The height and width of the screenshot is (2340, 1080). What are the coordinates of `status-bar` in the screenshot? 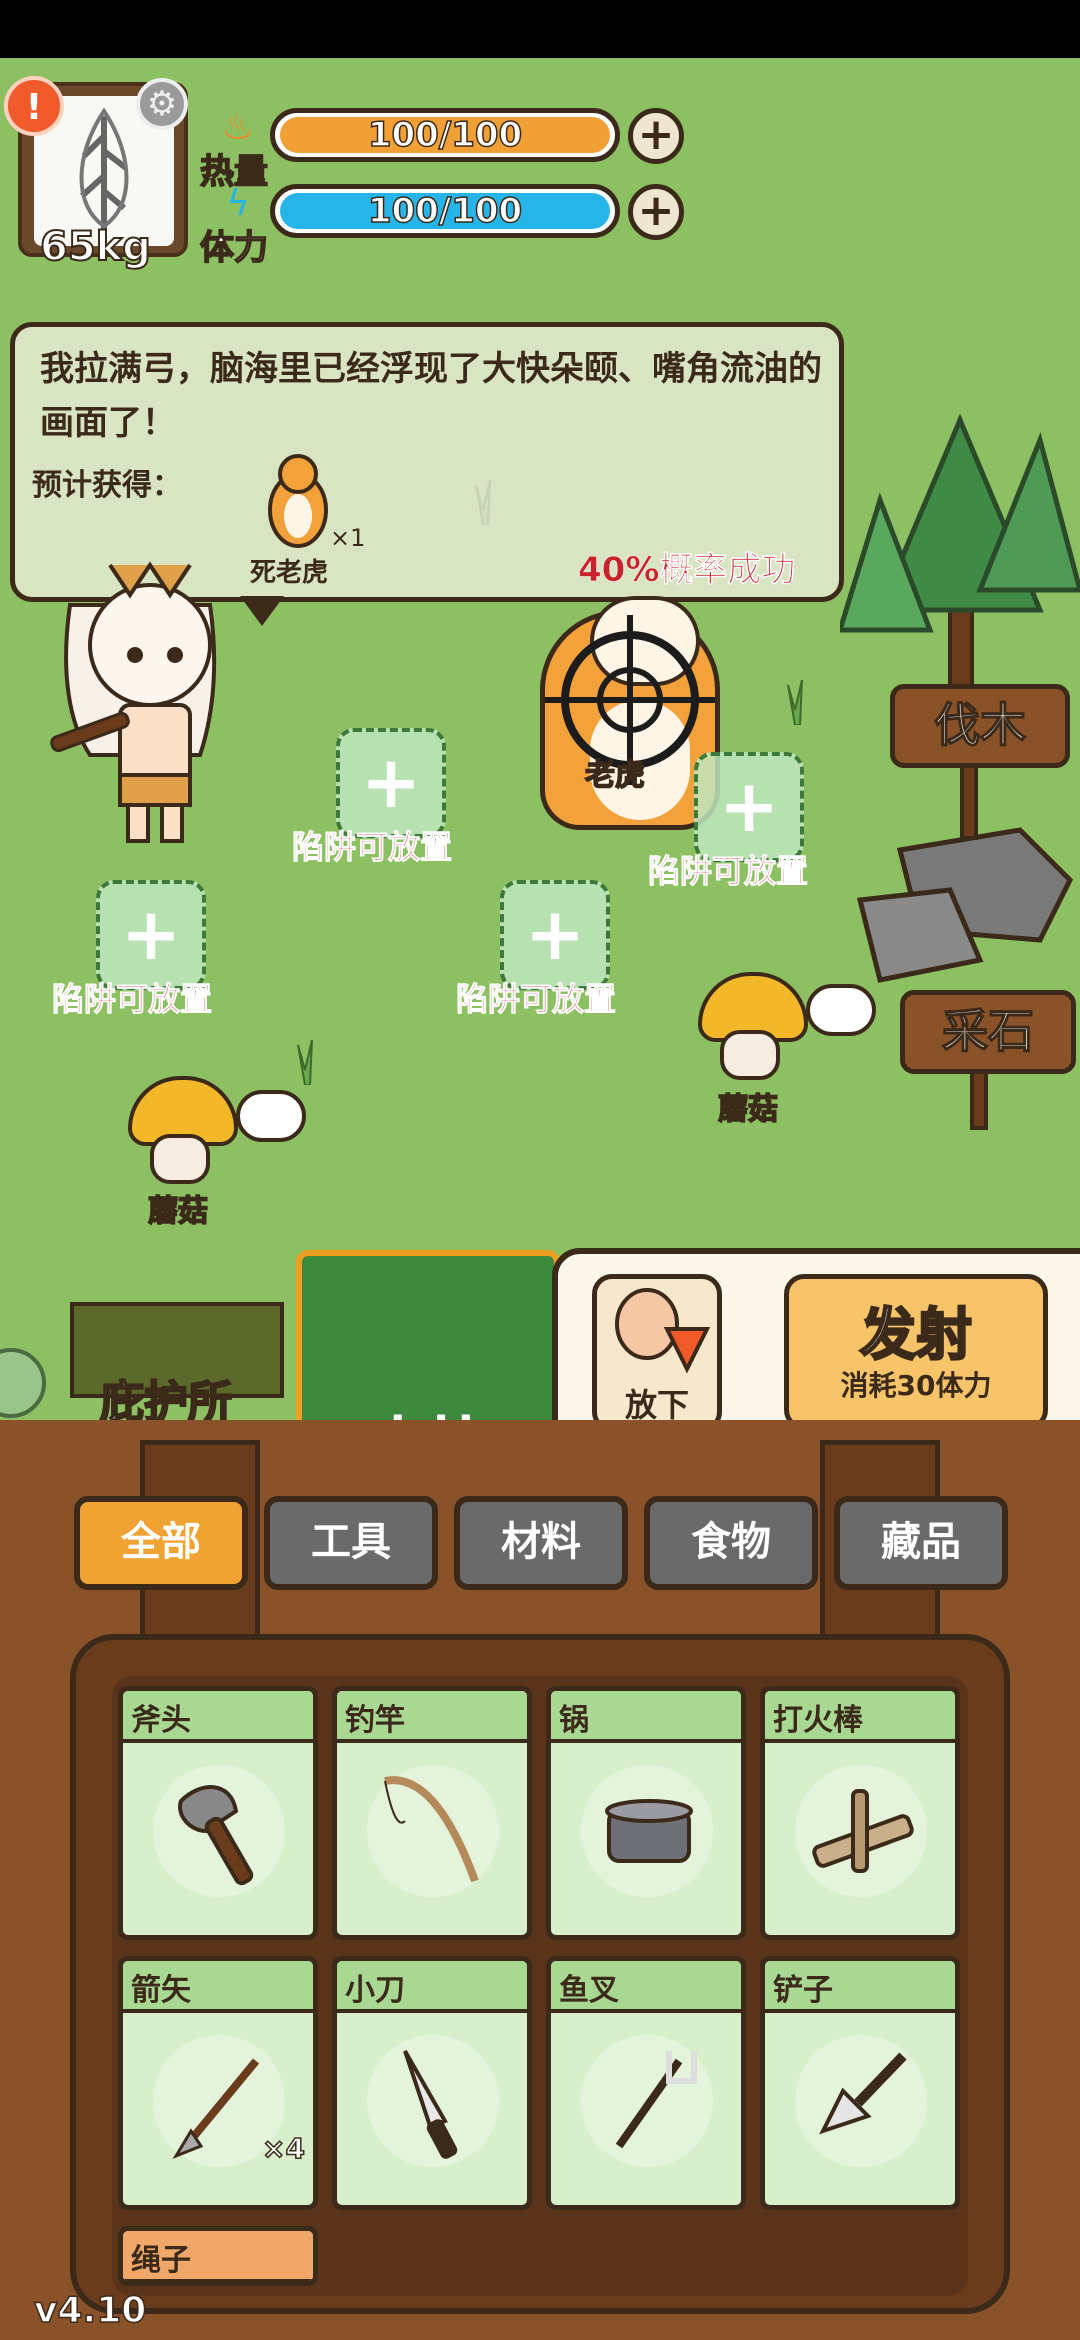 It's located at (540, 29).